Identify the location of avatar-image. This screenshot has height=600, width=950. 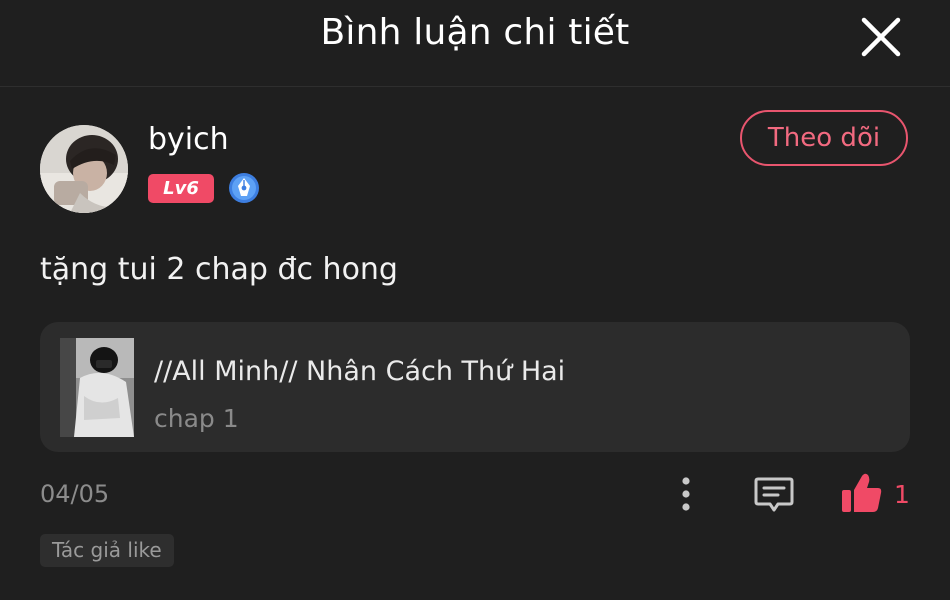
(84, 169).